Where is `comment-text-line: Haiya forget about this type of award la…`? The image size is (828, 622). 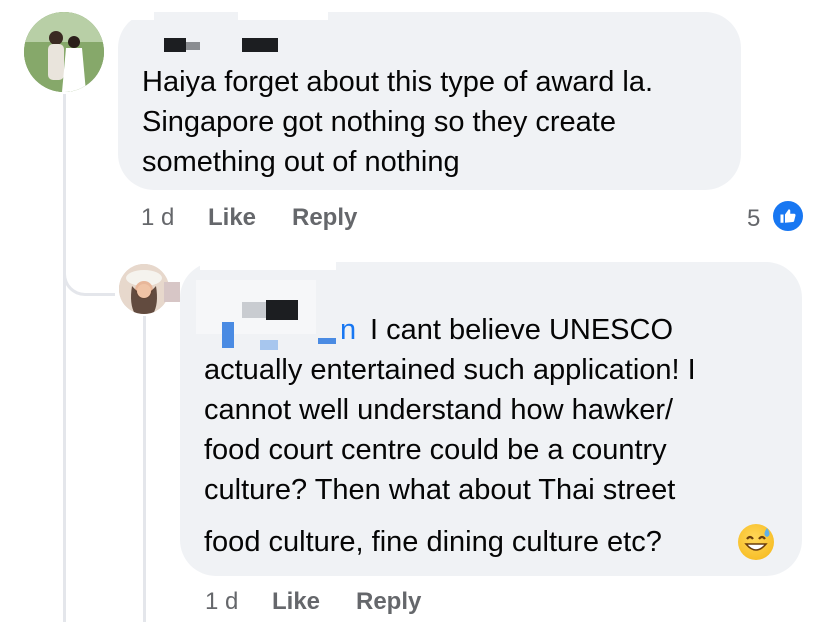 comment-text-line: Haiya forget about this type of award la… is located at coordinates (398, 82).